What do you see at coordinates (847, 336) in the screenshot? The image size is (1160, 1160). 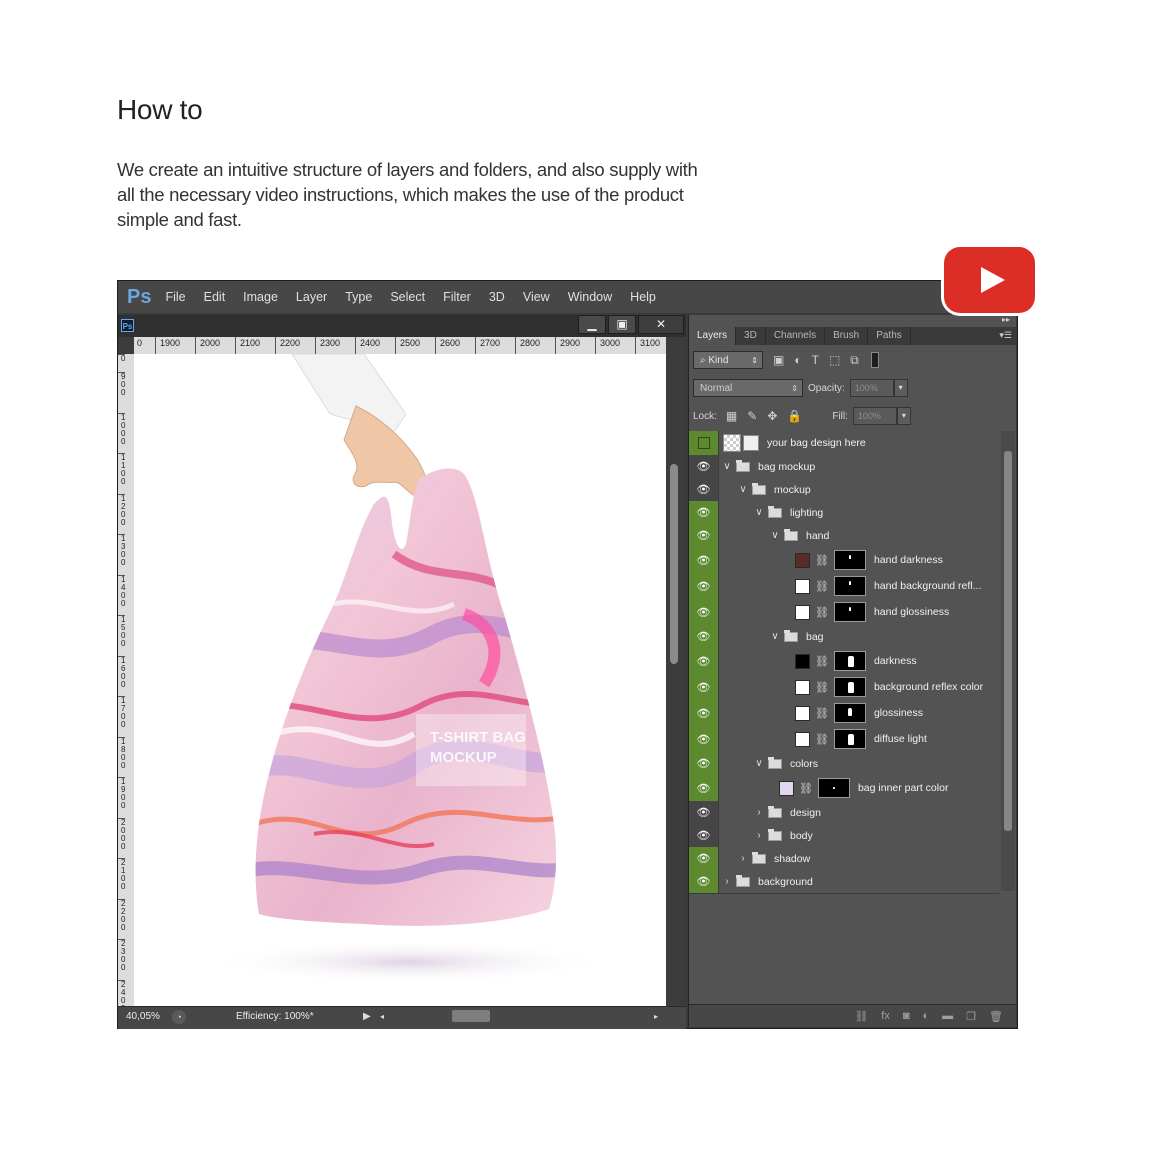 I see `tab-brush: Brush` at bounding box center [847, 336].